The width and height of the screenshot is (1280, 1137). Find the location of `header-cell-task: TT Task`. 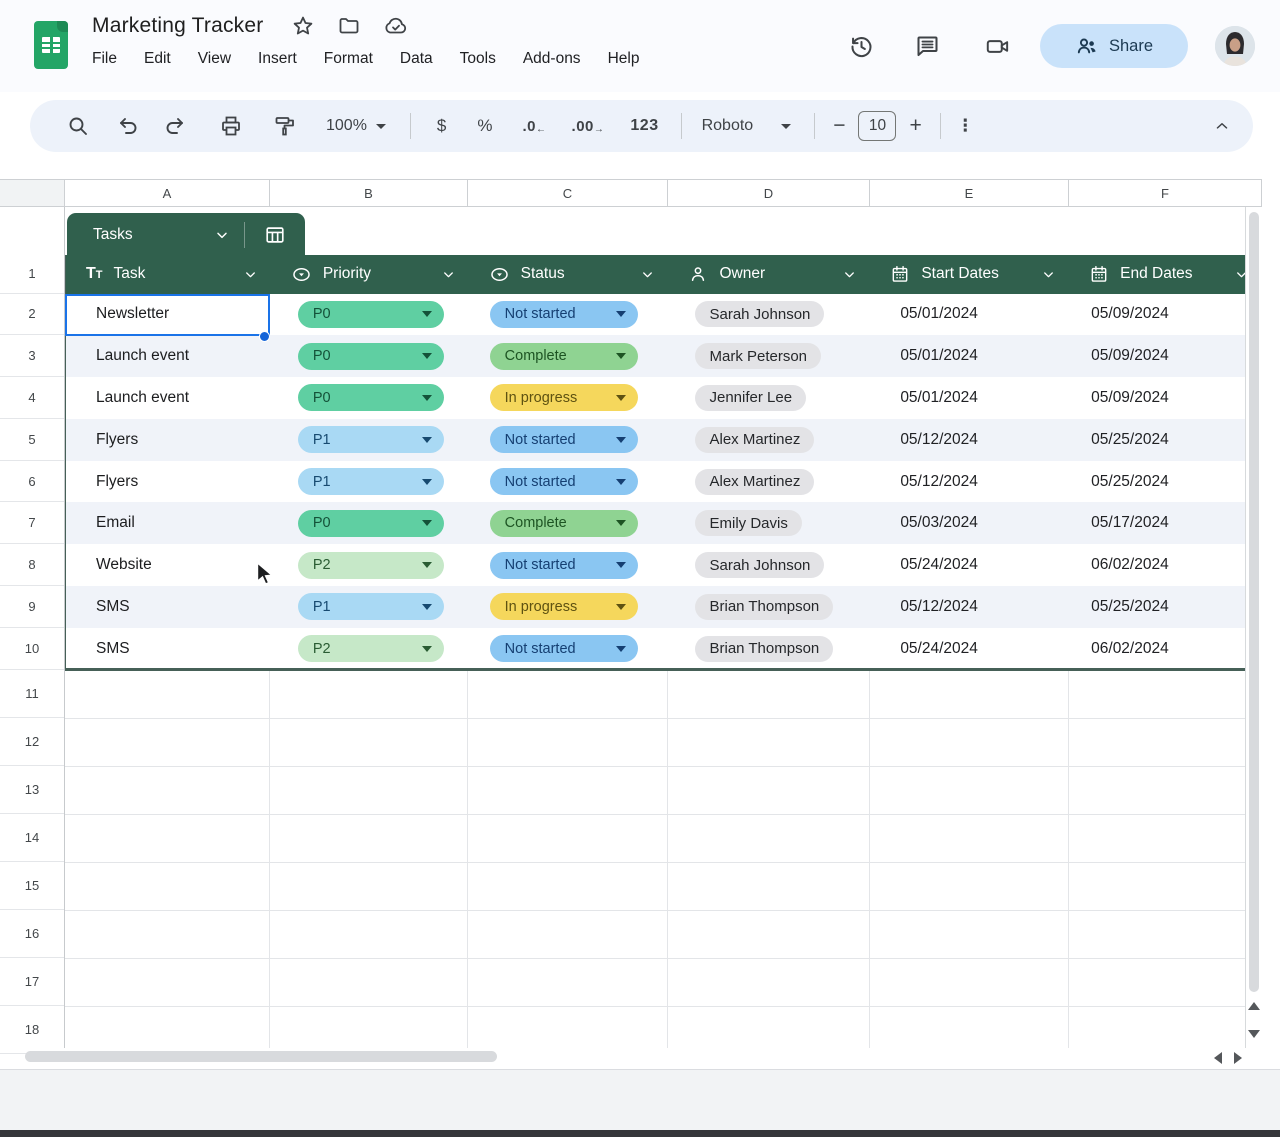

header-cell-task: TT Task is located at coordinates (168, 274).